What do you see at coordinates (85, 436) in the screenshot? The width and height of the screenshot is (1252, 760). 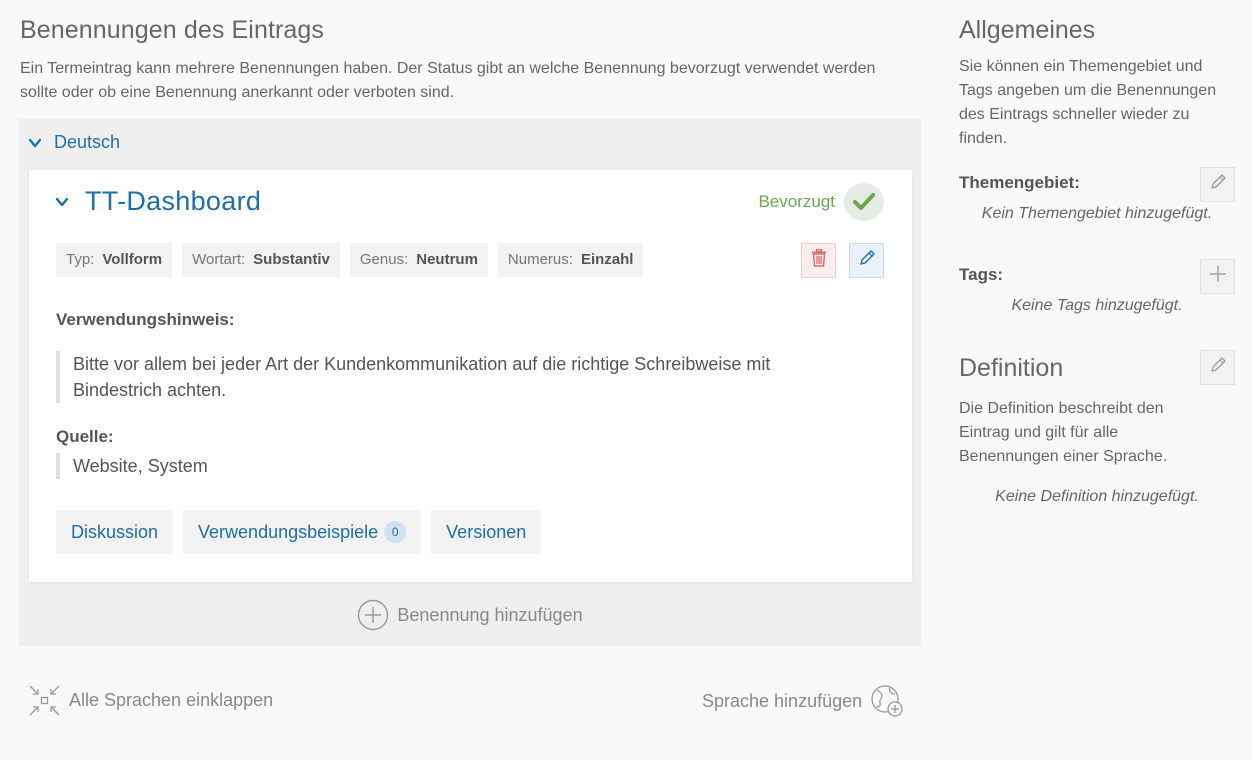 I see `source-label: Quelle:` at bounding box center [85, 436].